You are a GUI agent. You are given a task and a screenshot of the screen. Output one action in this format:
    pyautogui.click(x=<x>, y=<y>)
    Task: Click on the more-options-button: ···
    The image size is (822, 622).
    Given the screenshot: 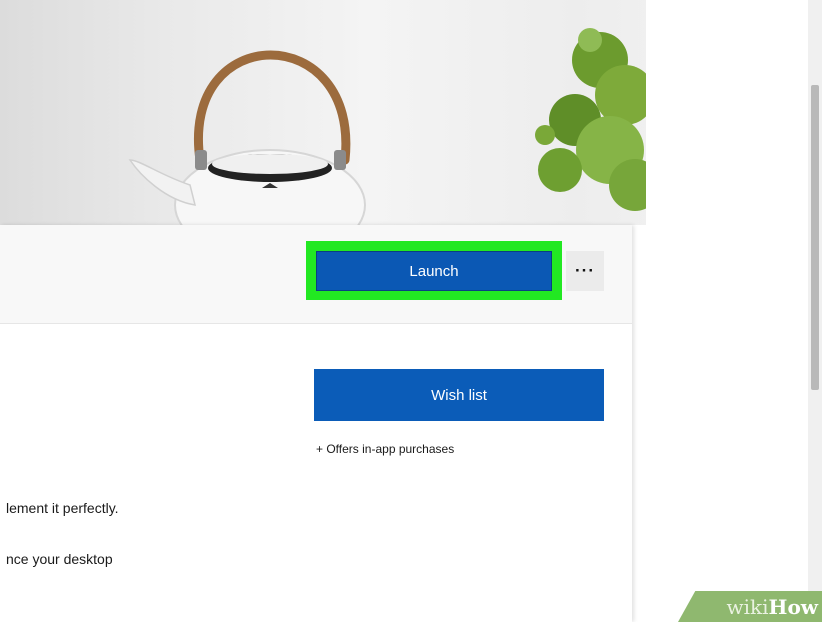 What is the action you would take?
    pyautogui.click(x=585, y=271)
    